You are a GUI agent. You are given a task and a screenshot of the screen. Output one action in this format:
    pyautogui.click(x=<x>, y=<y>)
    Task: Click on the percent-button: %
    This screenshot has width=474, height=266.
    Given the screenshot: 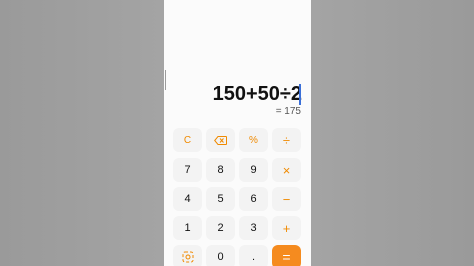 What is the action you would take?
    pyautogui.click(x=253, y=140)
    